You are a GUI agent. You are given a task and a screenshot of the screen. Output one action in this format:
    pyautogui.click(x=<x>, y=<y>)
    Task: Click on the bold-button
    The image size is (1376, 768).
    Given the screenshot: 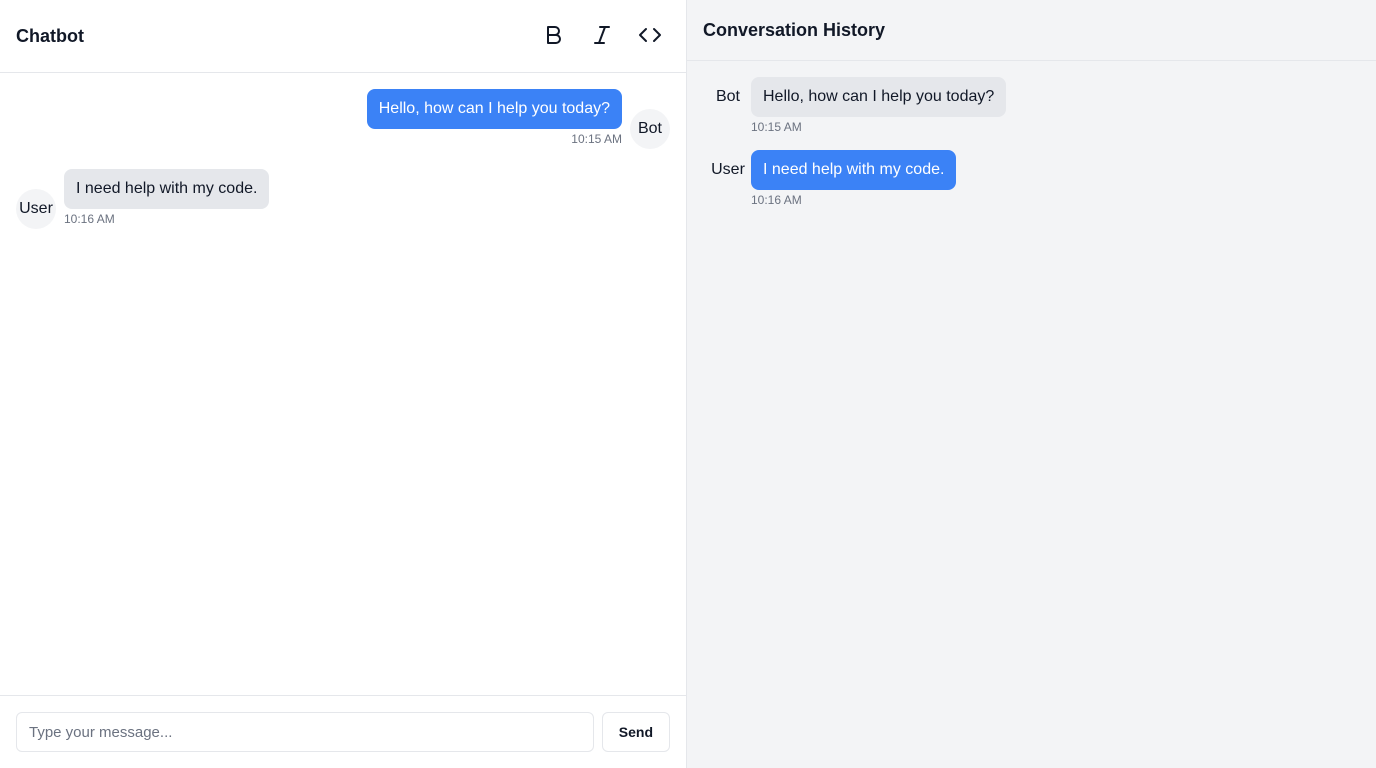 What is the action you would take?
    pyautogui.click(x=554, y=36)
    